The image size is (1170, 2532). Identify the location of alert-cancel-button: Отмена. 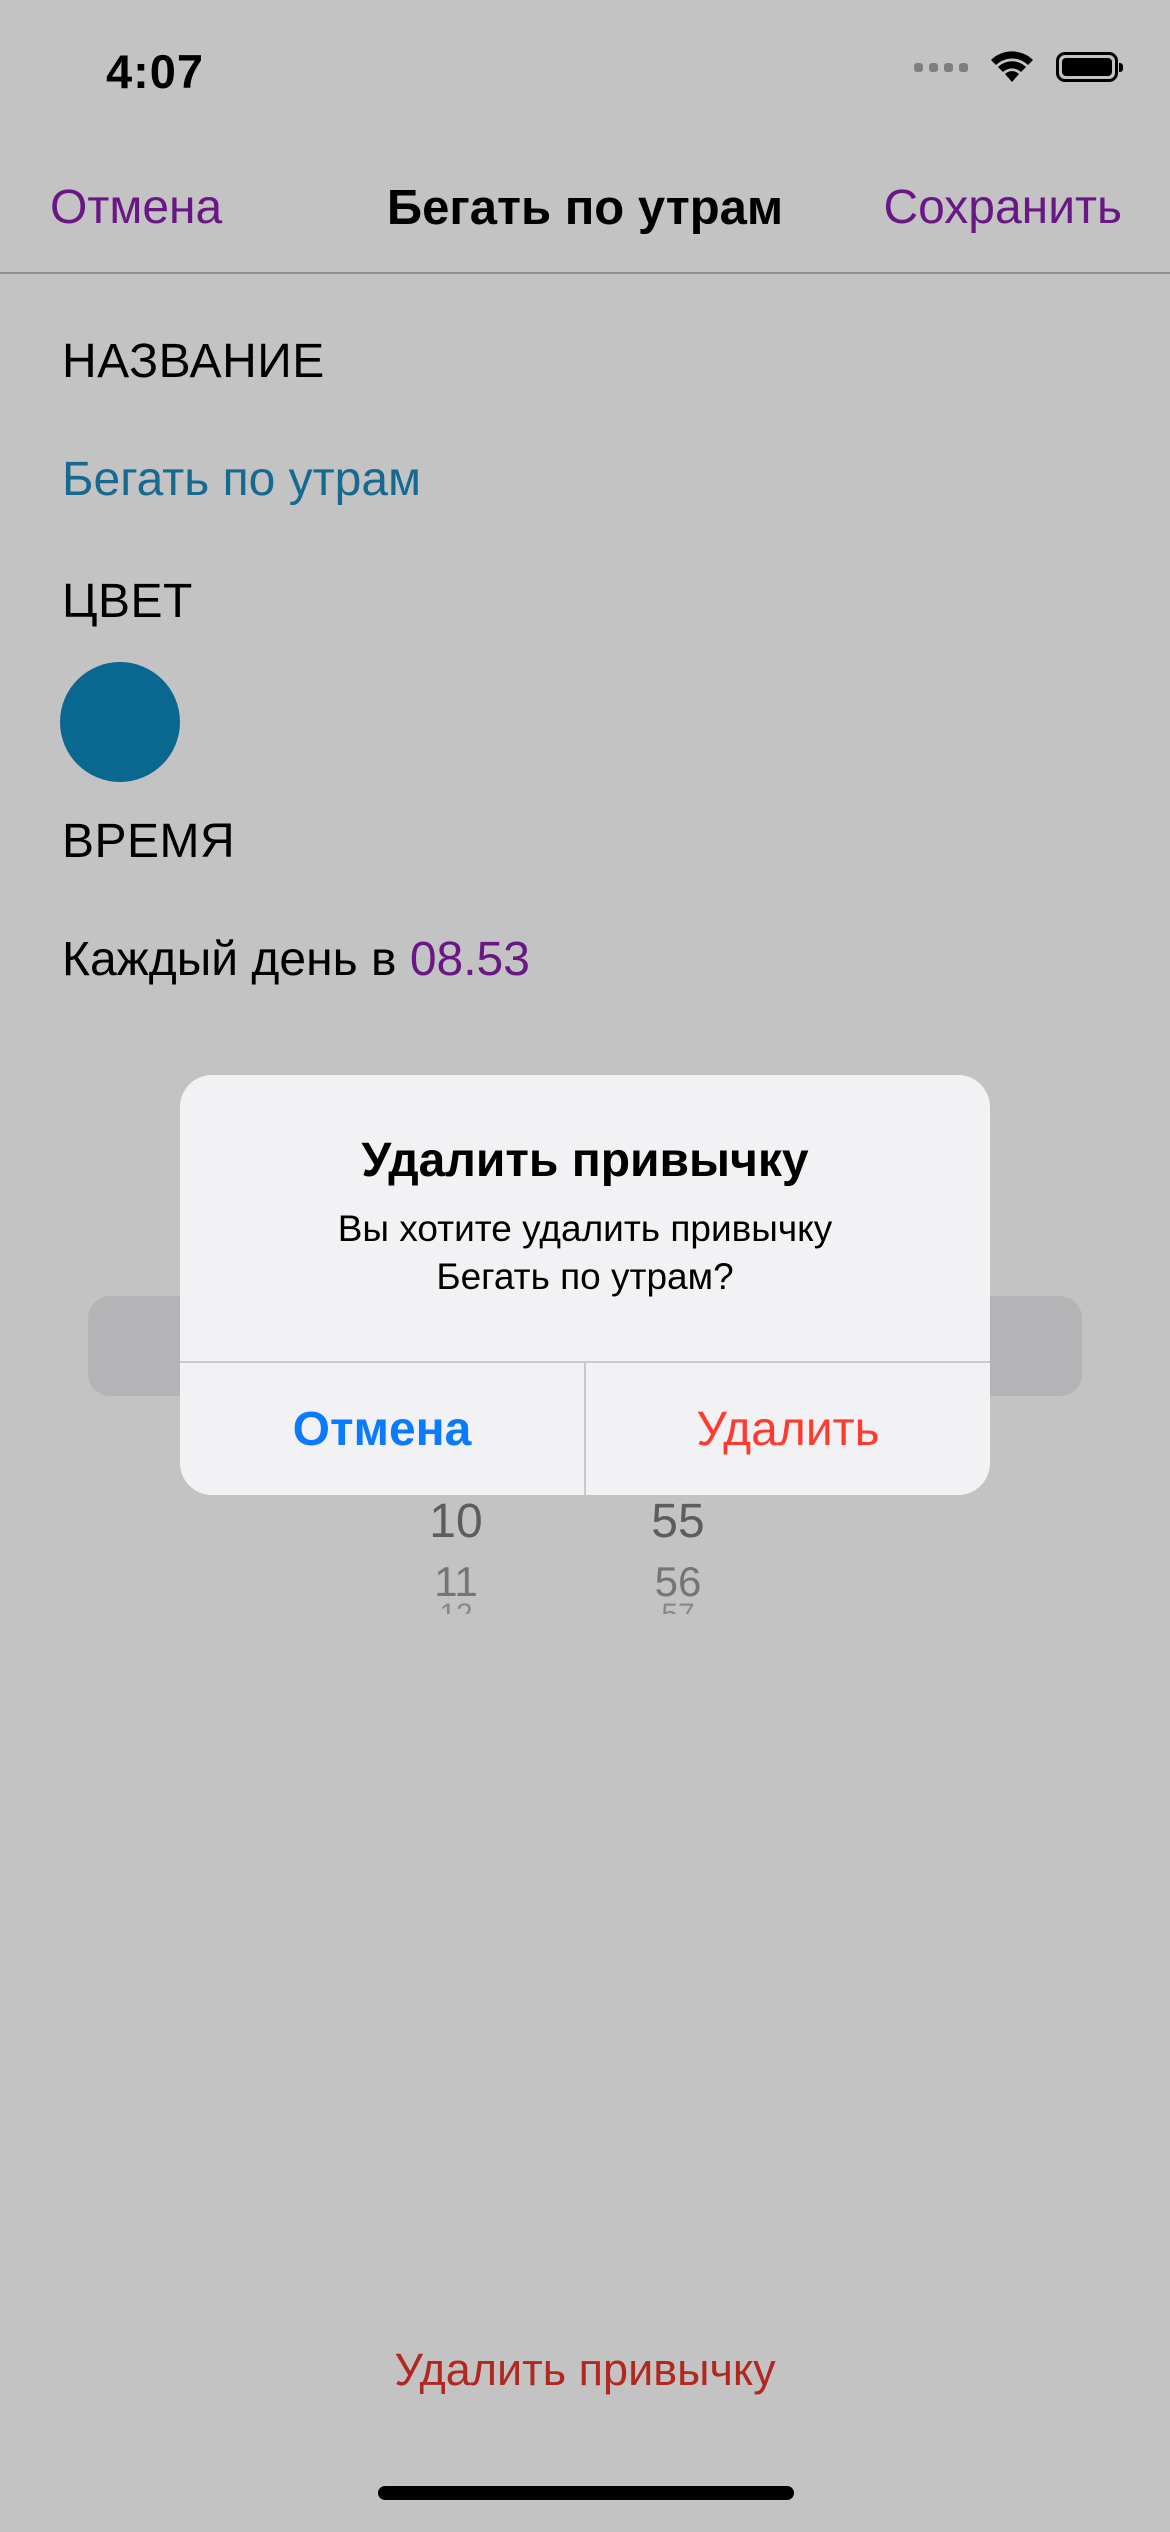
(382, 1429).